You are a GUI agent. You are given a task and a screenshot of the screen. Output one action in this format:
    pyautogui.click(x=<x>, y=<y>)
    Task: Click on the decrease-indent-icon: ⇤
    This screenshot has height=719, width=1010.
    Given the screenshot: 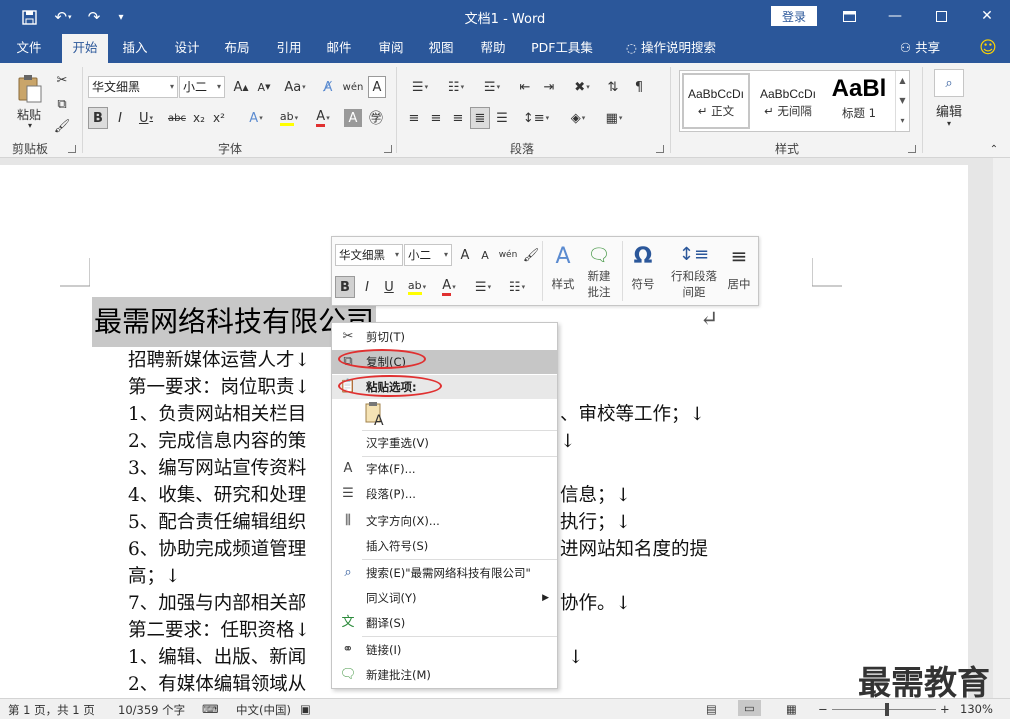 What is the action you would take?
    pyautogui.click(x=525, y=87)
    